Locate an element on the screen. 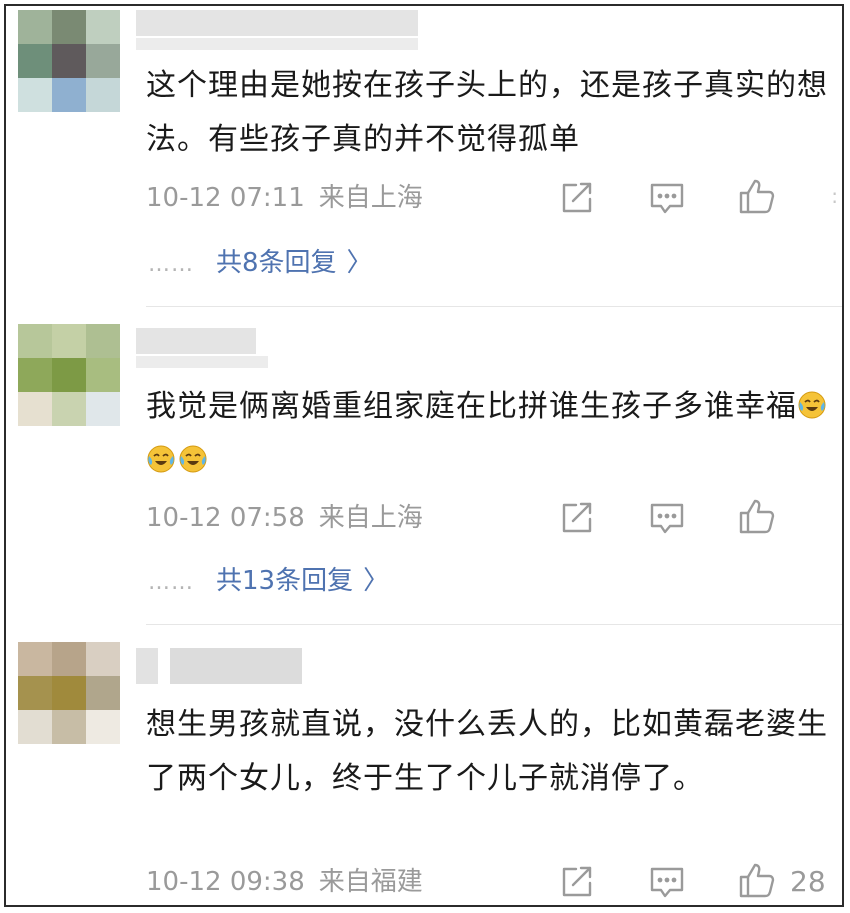 The height and width of the screenshot is (913, 850). comment-meta: 10-12 07:11 来自上海 is located at coordinates (284, 198).